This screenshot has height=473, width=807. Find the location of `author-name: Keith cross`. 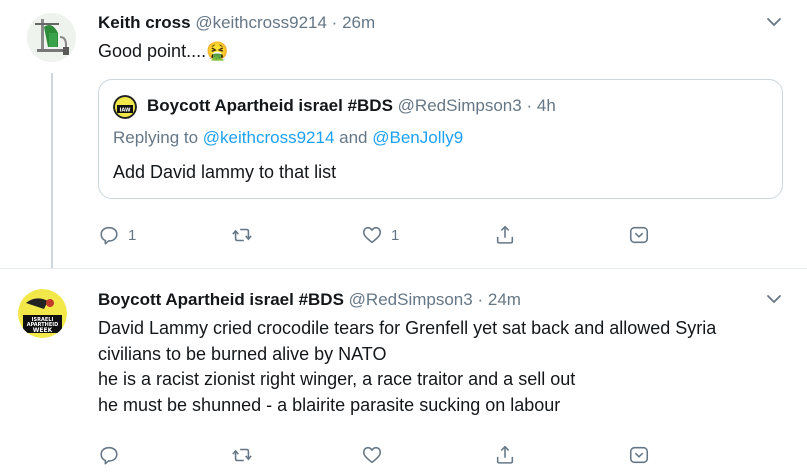

author-name: Keith cross is located at coordinates (144, 22).